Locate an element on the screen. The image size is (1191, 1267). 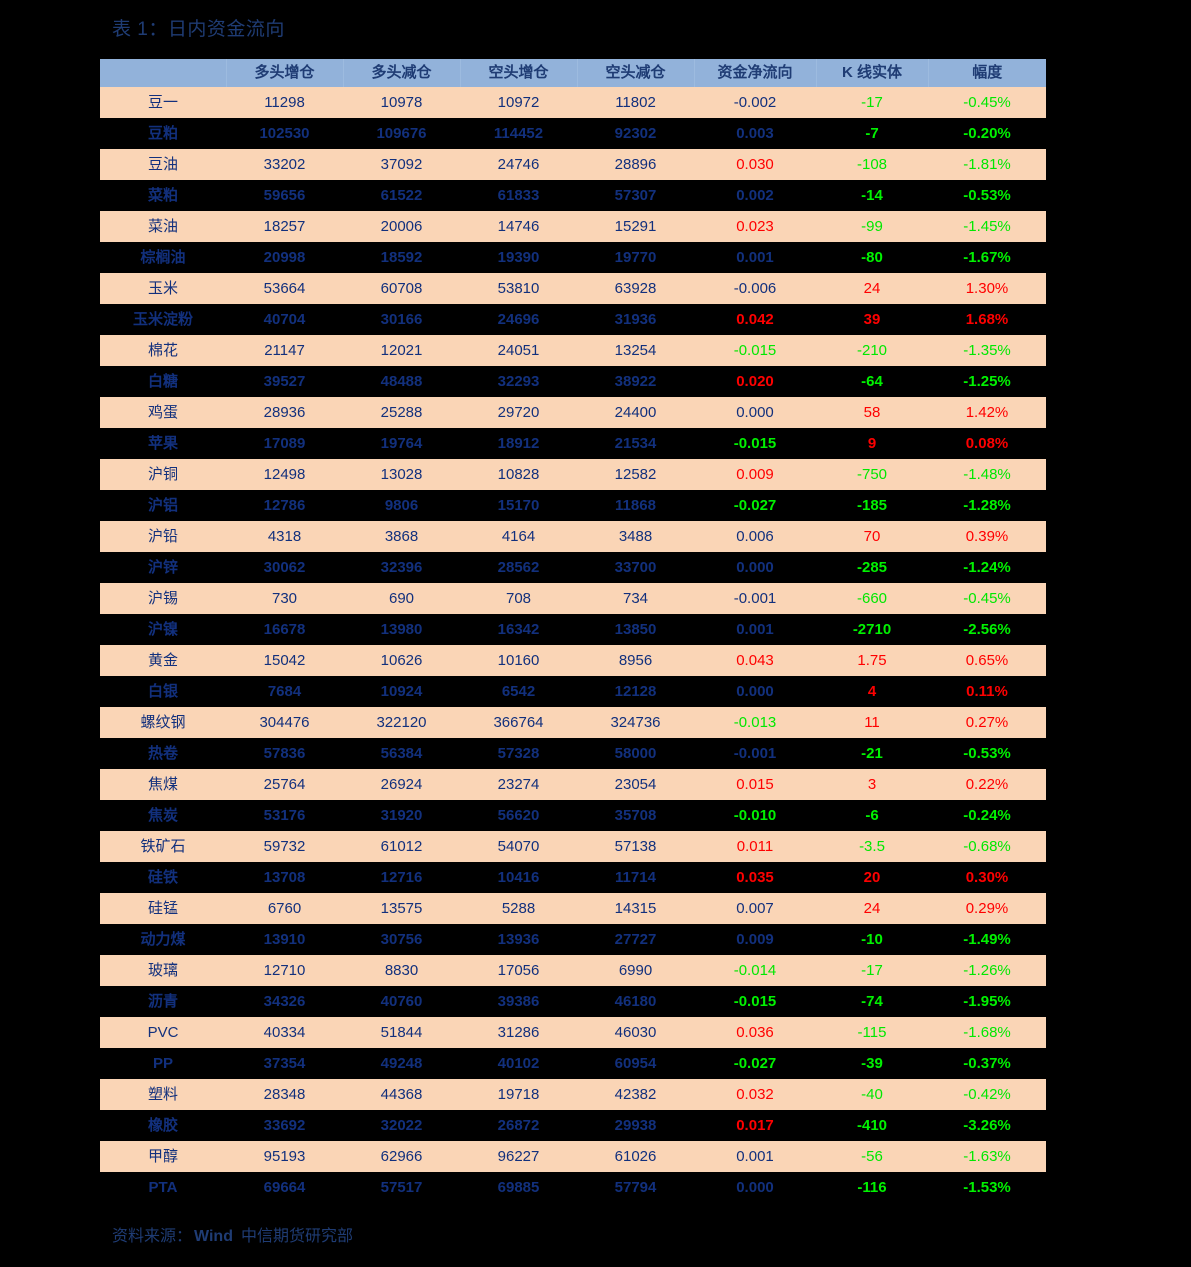
table-row: 沪锡 730 690 708 734 -0.001 -660 -0.45% is located at coordinates (573, 598).